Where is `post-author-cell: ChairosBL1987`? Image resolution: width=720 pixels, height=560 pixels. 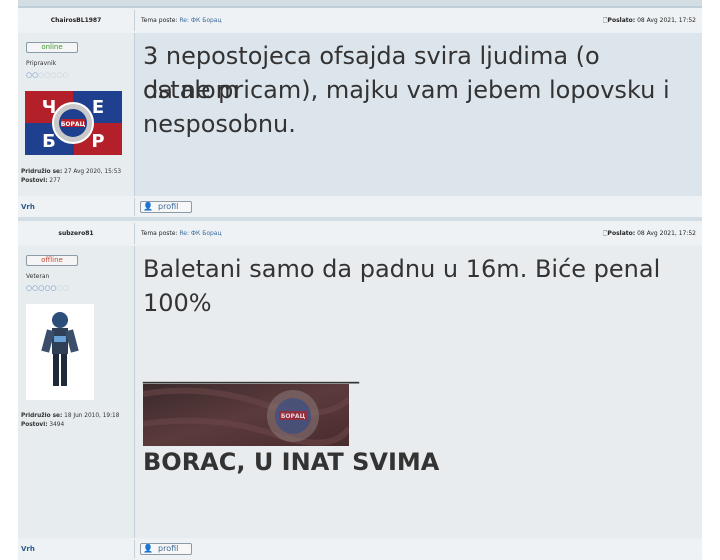 post-author-cell: ChairosBL1987 is located at coordinates (76, 20).